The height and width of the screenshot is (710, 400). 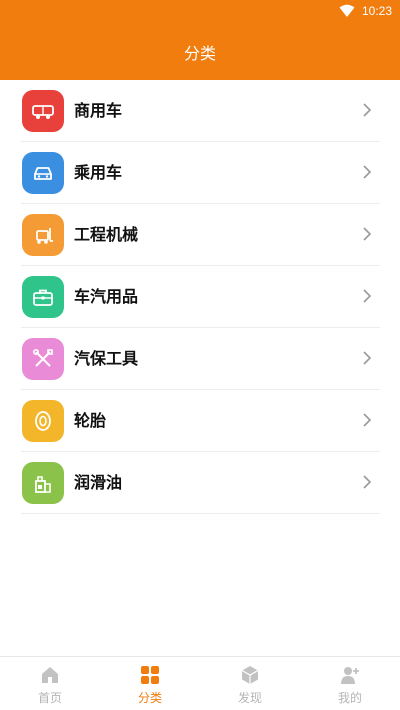 What do you see at coordinates (43, 173) in the screenshot?
I see `car-icon` at bounding box center [43, 173].